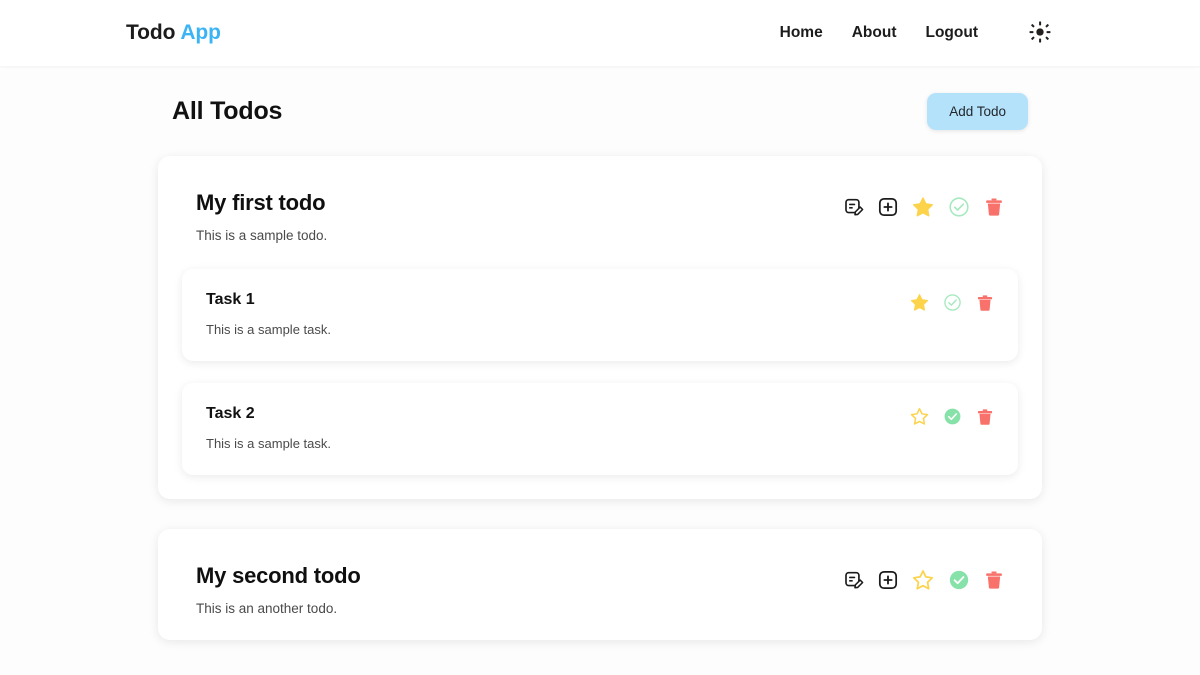 This screenshot has width=1200, height=675. What do you see at coordinates (230, 299) in the screenshot?
I see `task-title: Task 1` at bounding box center [230, 299].